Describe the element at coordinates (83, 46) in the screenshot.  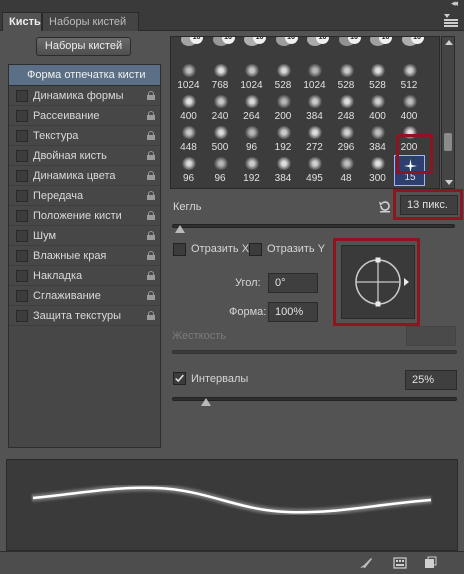
I see `brush-presets-button: Наборы кистей` at that location.